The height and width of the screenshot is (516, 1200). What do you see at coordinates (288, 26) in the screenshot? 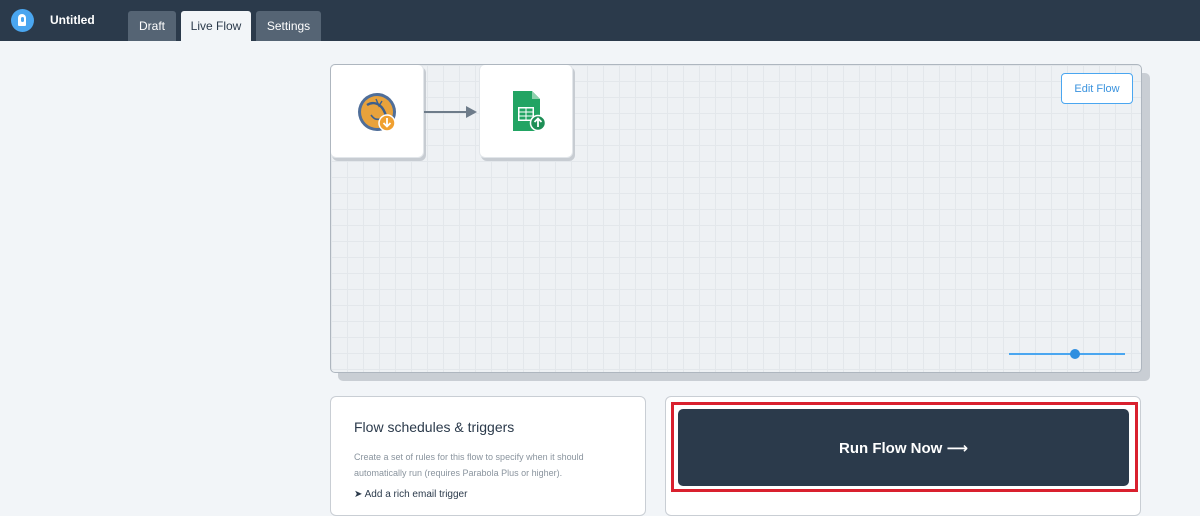
I see `tab-settings: Settings` at bounding box center [288, 26].